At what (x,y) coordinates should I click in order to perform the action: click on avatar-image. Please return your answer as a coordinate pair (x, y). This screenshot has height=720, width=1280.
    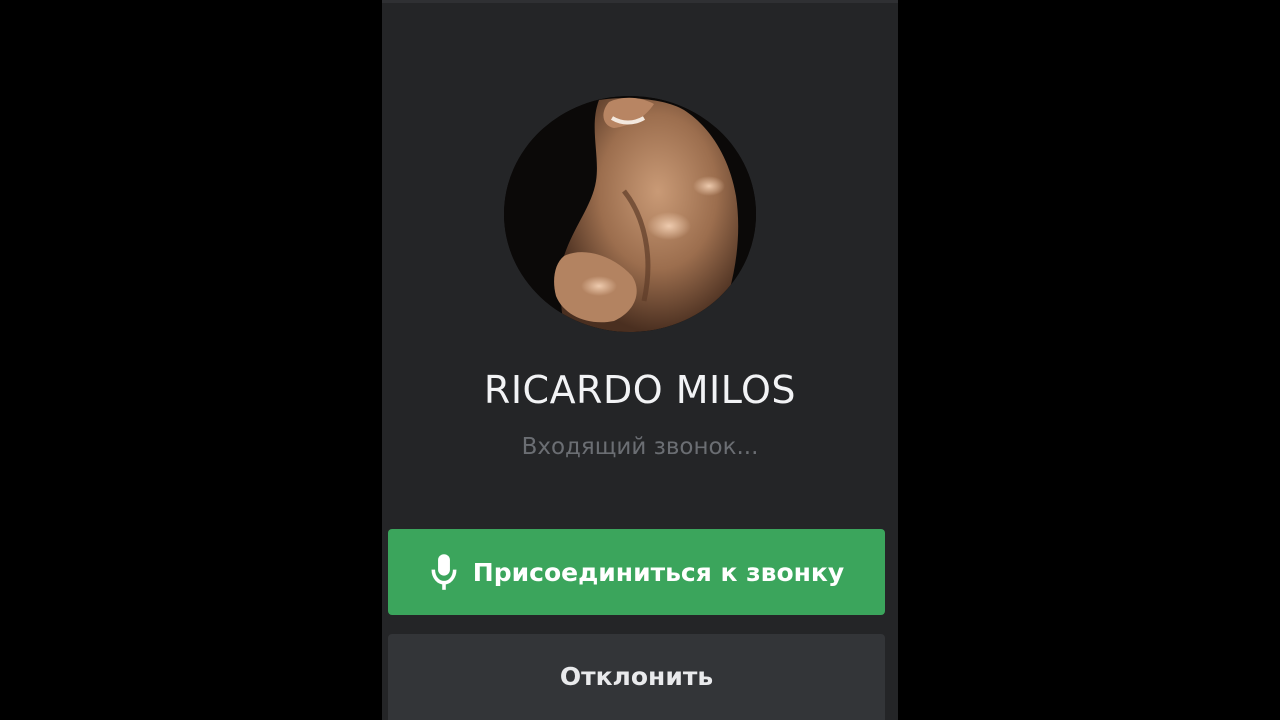
    Looking at the image, I should click on (630, 214).